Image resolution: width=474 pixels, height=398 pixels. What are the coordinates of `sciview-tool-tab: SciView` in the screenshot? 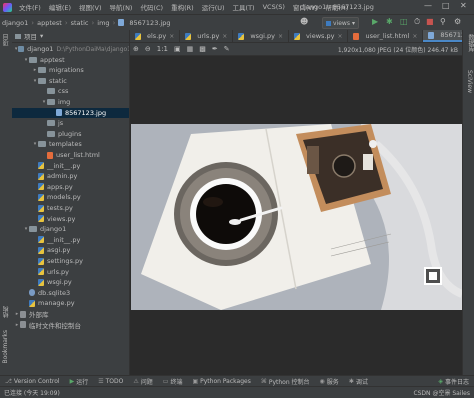 It's located at (469, 81).